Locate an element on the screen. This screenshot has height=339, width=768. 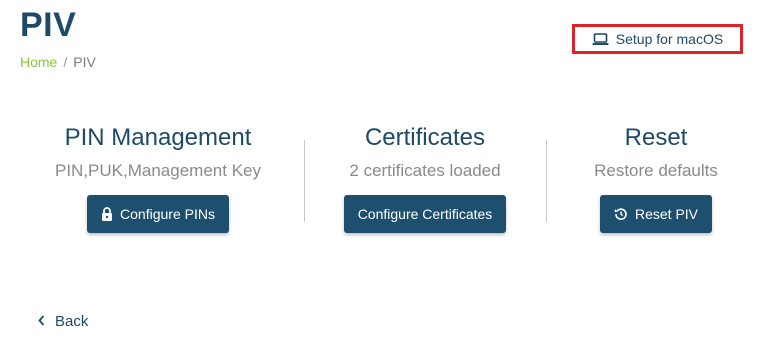
chevron-left-icon is located at coordinates (41, 321).